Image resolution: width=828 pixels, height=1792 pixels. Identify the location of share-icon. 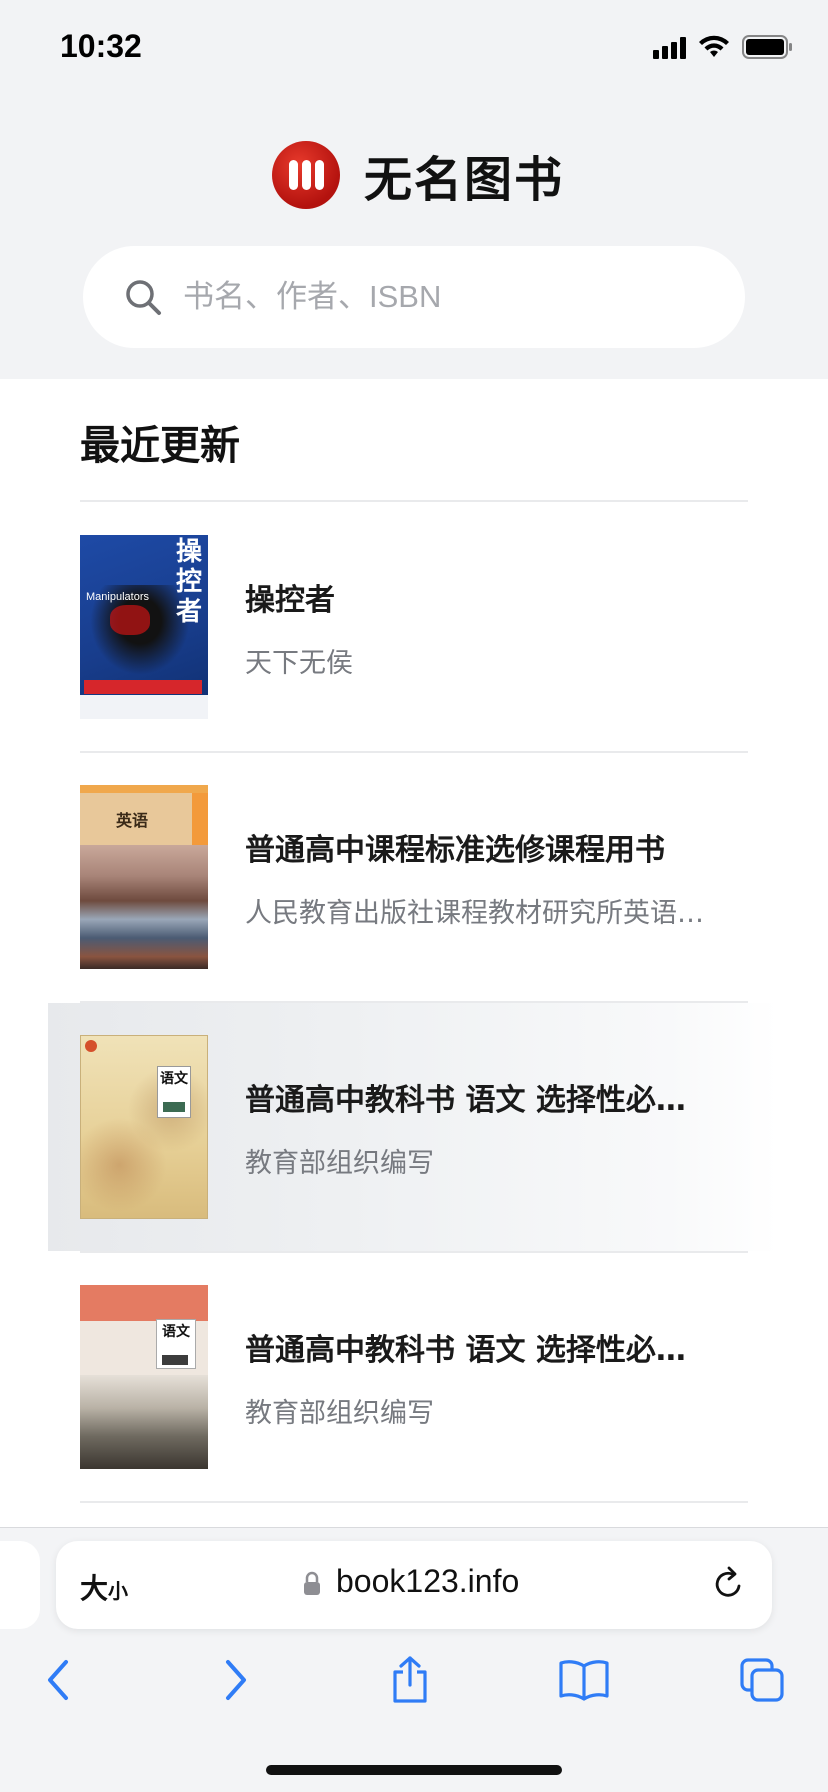
(410, 1679).